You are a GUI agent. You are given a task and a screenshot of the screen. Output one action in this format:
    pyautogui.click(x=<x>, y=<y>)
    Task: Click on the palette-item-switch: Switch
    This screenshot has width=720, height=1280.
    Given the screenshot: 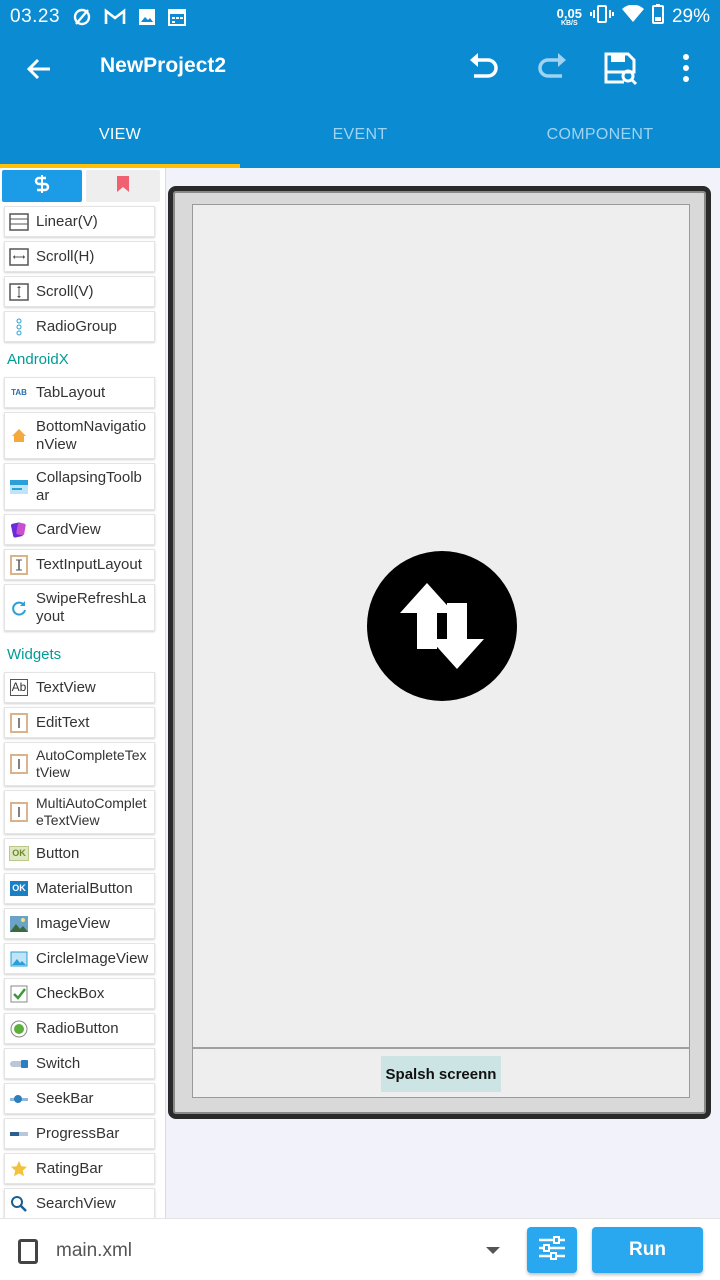 What is the action you would take?
    pyautogui.click(x=79, y=1063)
    